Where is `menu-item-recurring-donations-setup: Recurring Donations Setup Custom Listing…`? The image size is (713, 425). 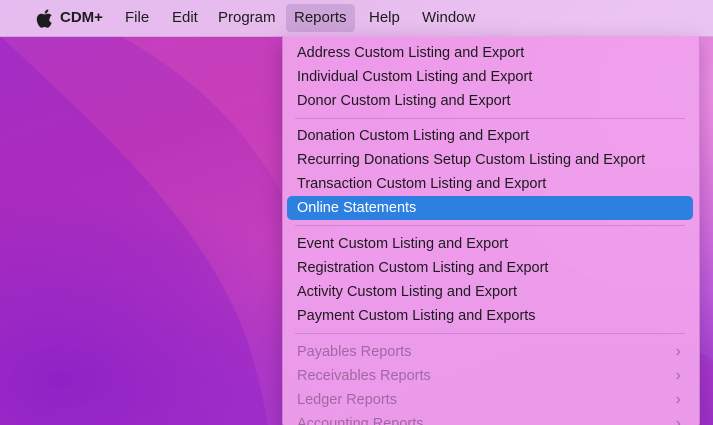 menu-item-recurring-donations-setup: Recurring Donations Setup Custom Listing… is located at coordinates (490, 160).